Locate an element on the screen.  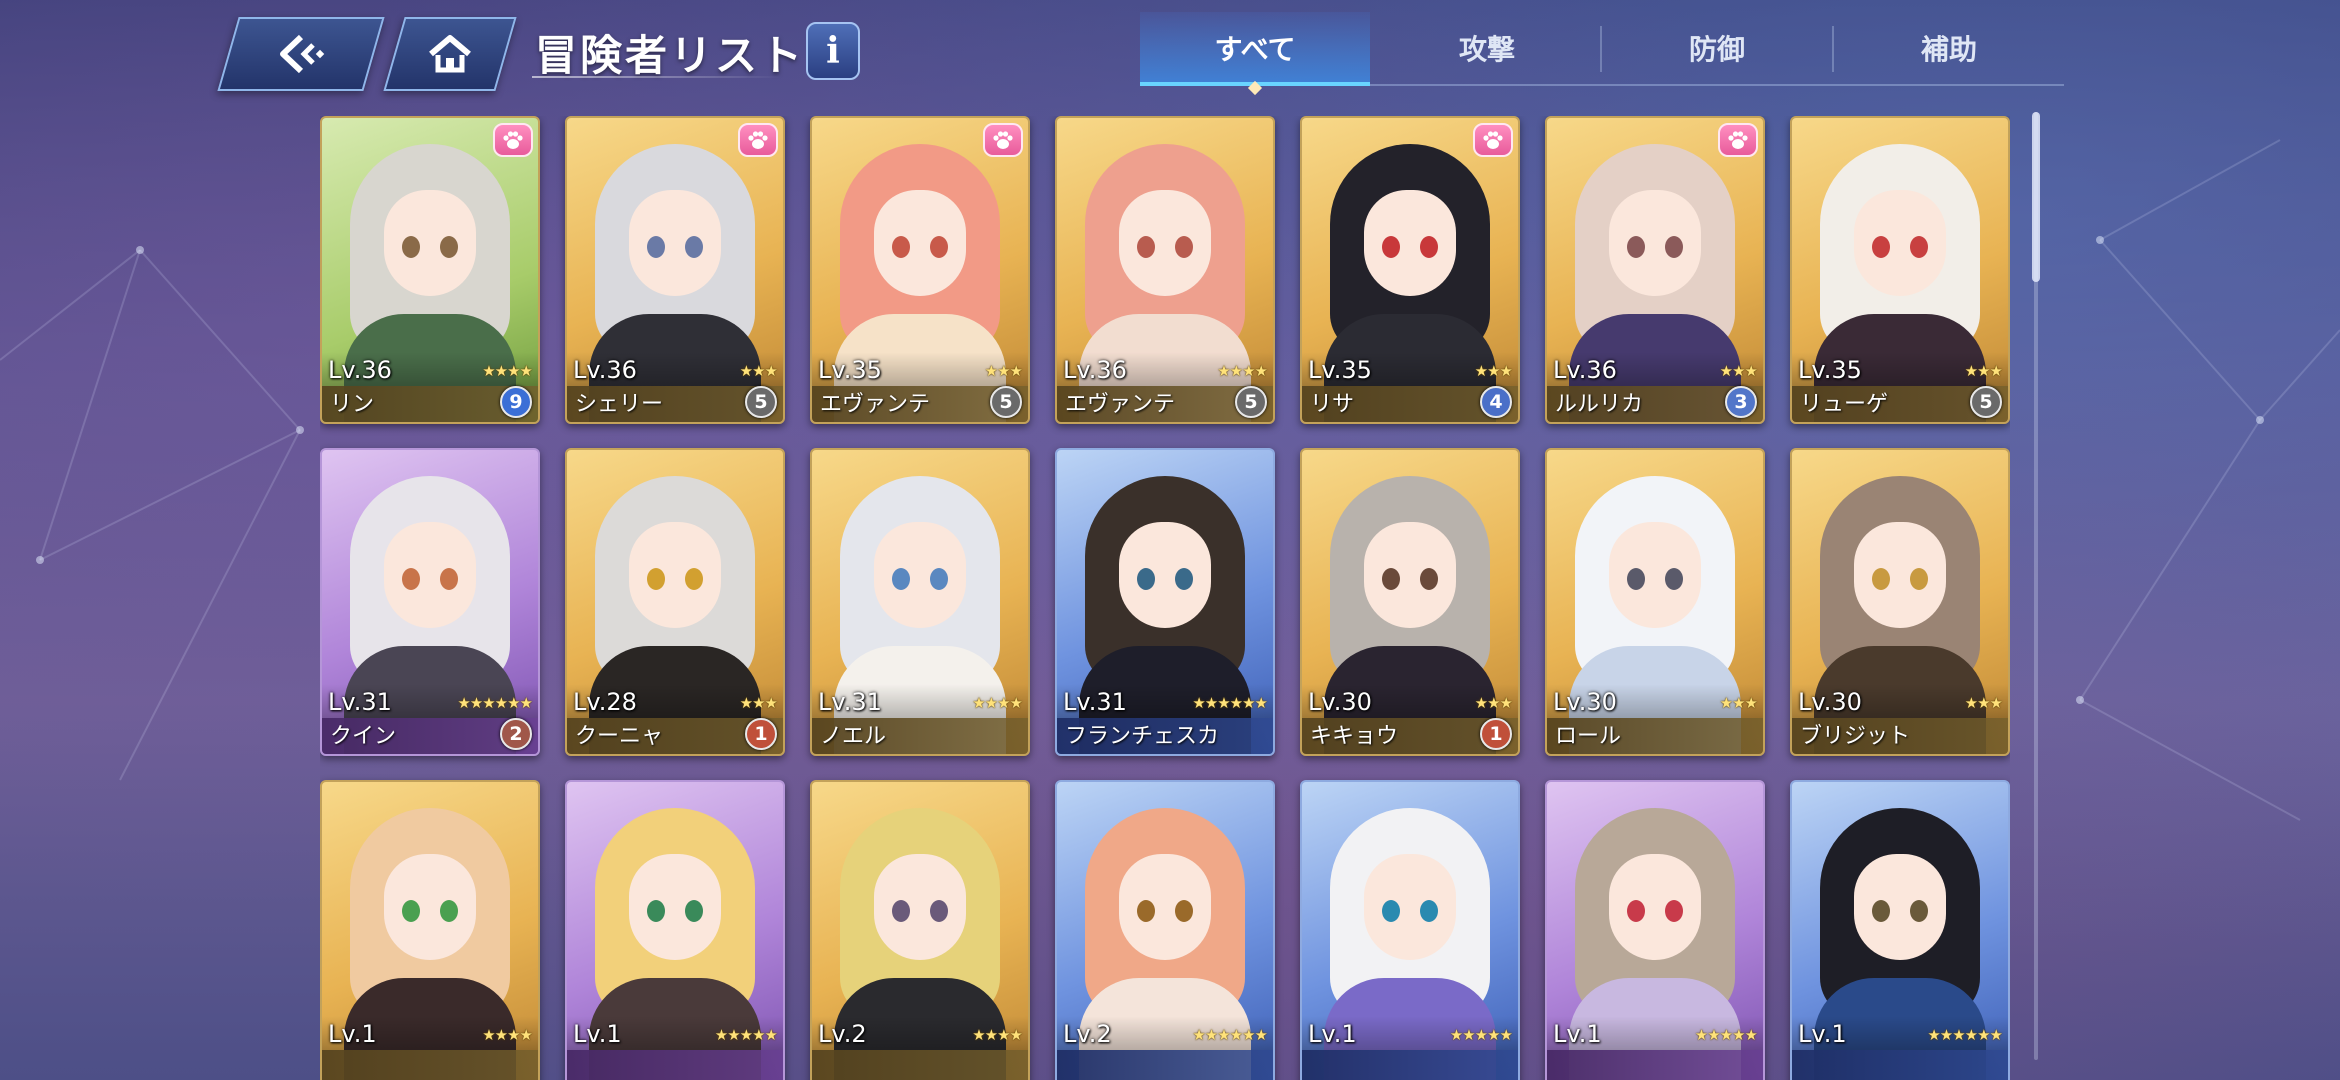
tab-all: すべて is located at coordinates (1255, 54).